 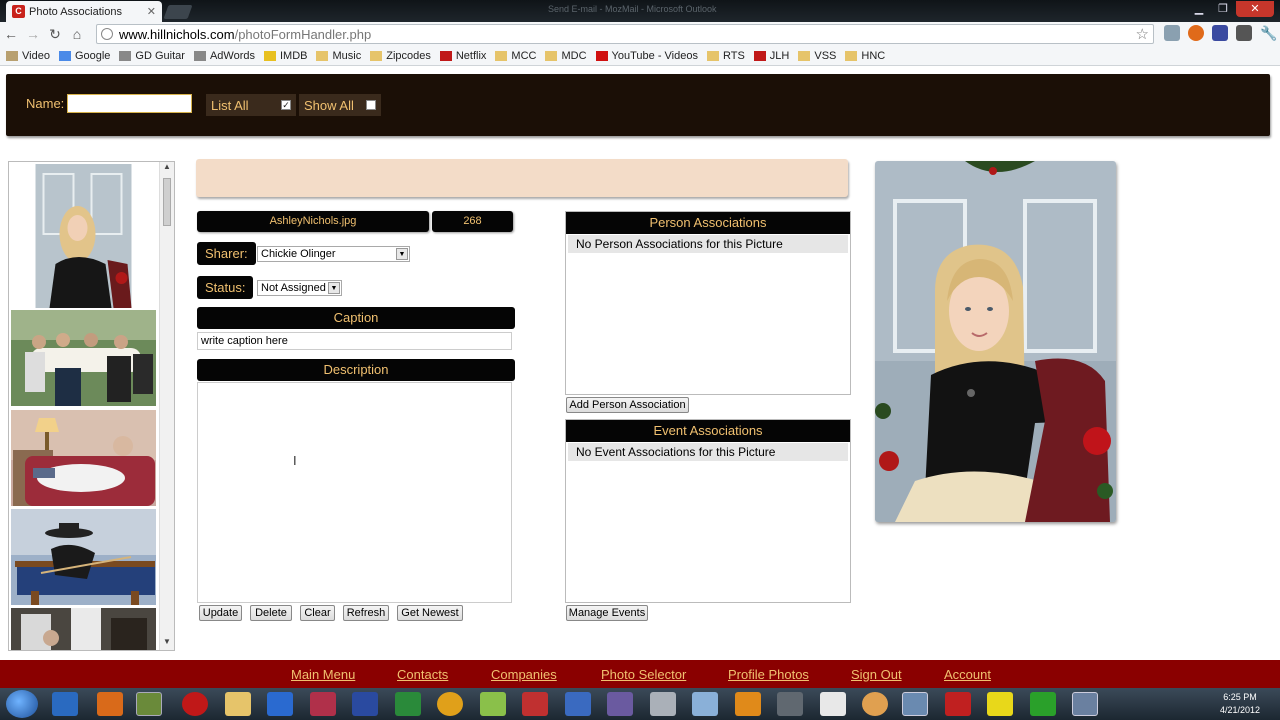 I want to click on bookmark-item: YouTube - Videos, so click(x=646, y=56).